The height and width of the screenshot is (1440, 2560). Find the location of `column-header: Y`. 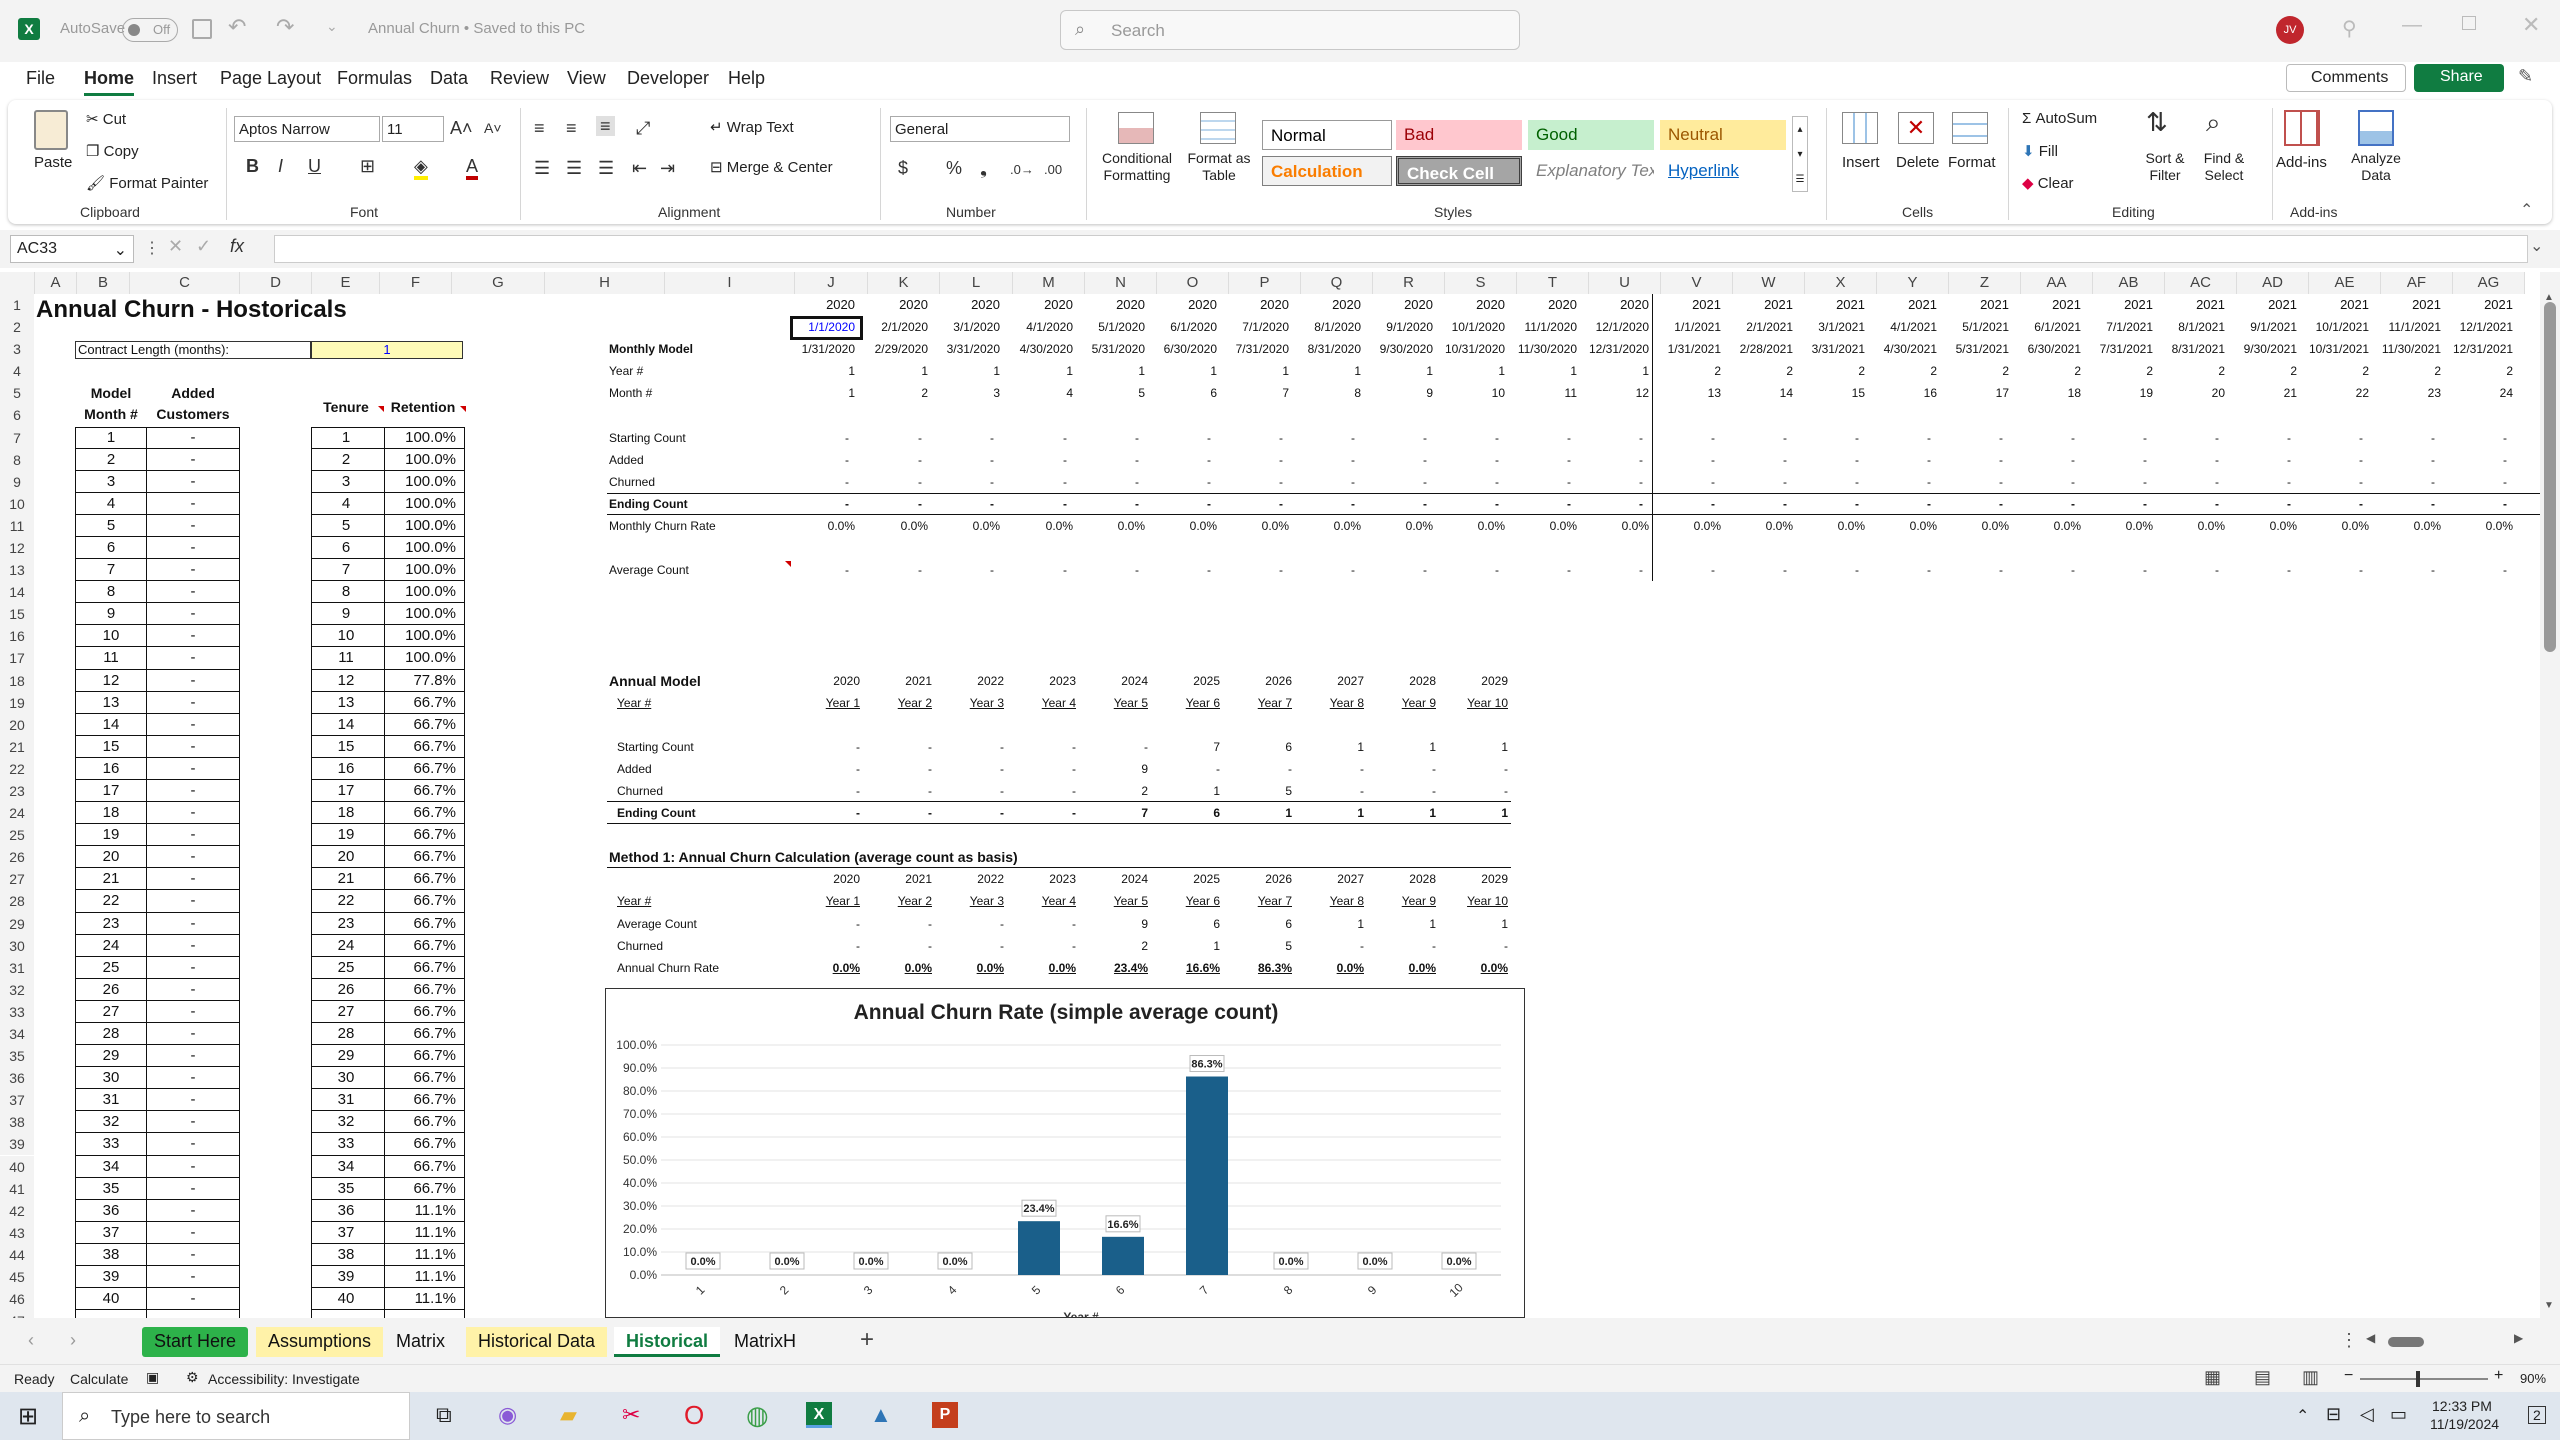

column-header: Y is located at coordinates (1913, 283).